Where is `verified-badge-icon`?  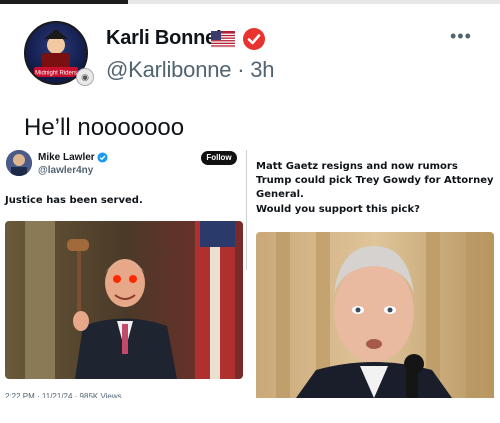
verified-badge-icon is located at coordinates (254, 39).